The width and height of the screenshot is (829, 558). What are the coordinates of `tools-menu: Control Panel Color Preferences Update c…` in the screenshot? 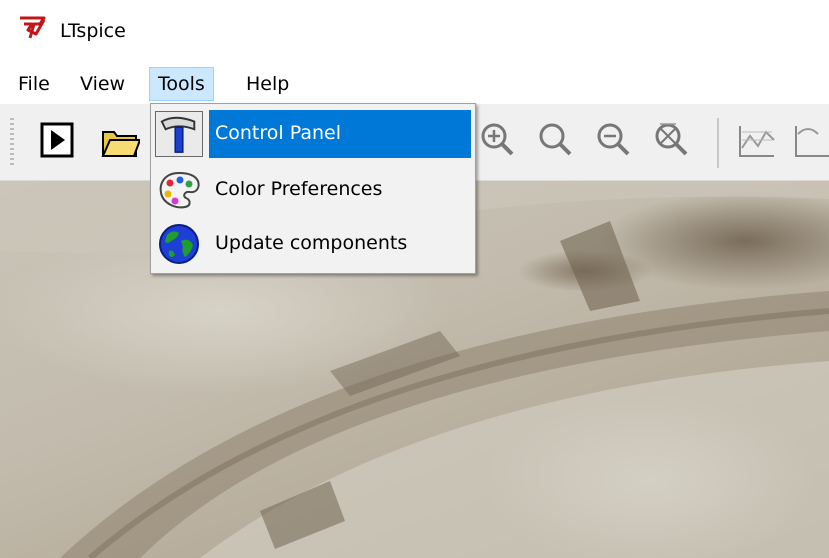 It's located at (313, 188).